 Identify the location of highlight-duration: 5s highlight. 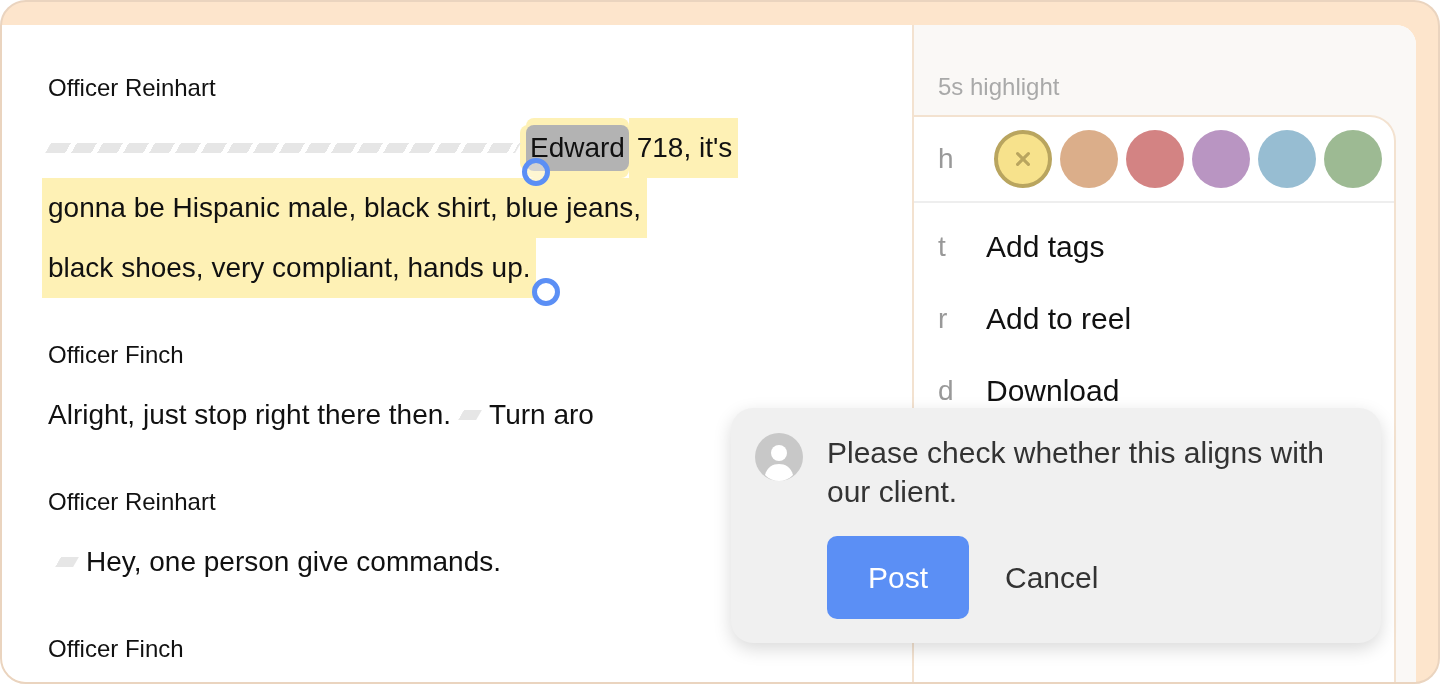
(999, 87).